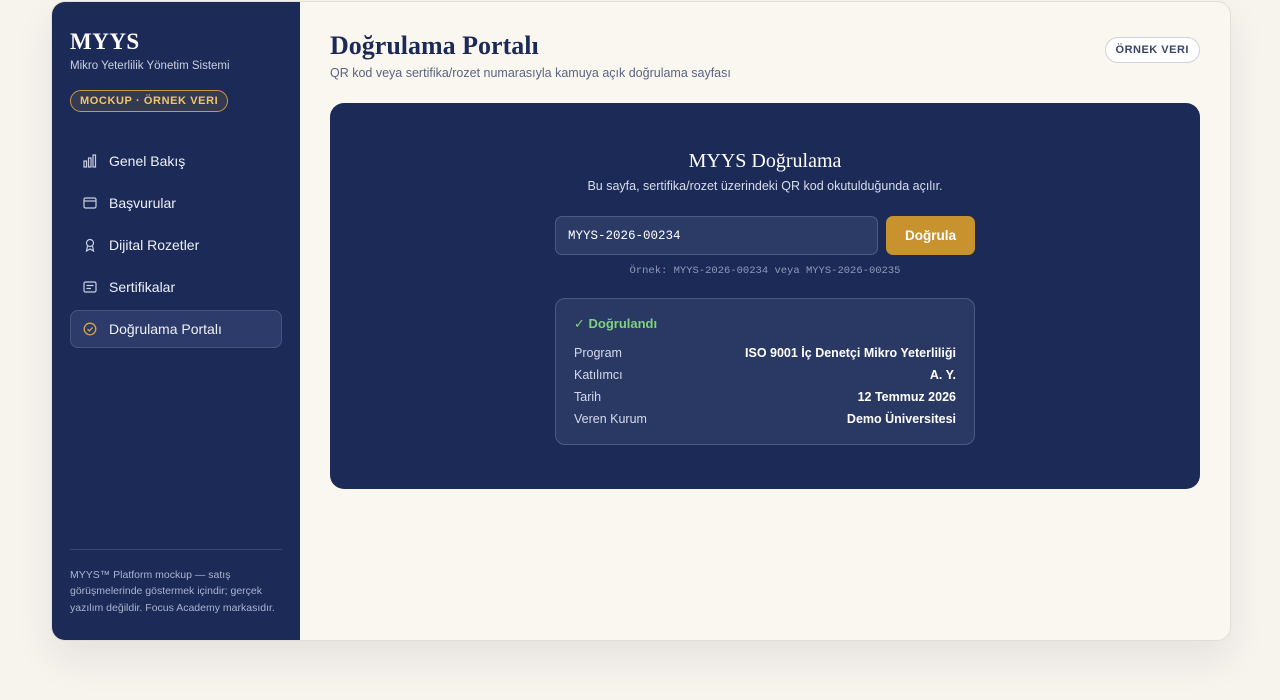  Describe the element at coordinates (598, 375) in the screenshot. I see `result-label: Katılımcı` at that location.